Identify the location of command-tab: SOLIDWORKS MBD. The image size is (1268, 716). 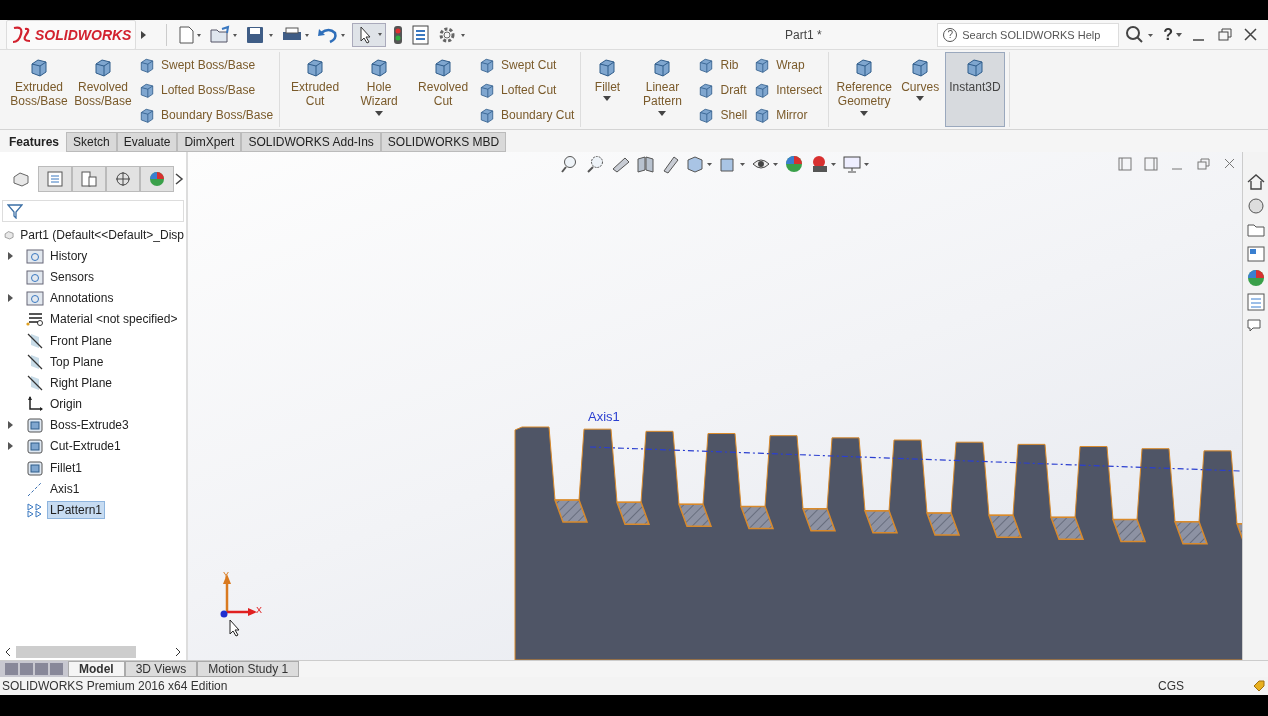
(443, 142).